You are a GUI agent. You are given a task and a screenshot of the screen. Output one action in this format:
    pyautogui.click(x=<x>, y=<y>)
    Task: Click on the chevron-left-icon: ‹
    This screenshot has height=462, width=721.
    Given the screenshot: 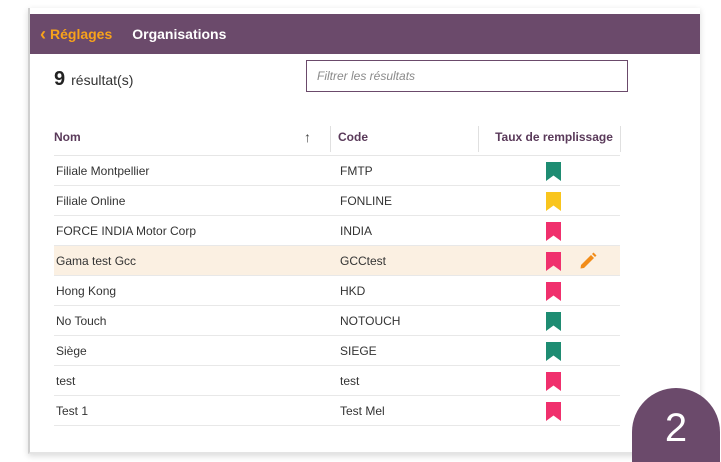 What is the action you would take?
    pyautogui.click(x=43, y=34)
    